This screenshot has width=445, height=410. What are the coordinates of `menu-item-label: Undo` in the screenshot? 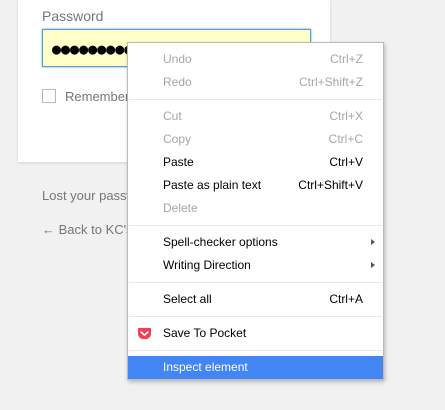 It's located at (177, 59).